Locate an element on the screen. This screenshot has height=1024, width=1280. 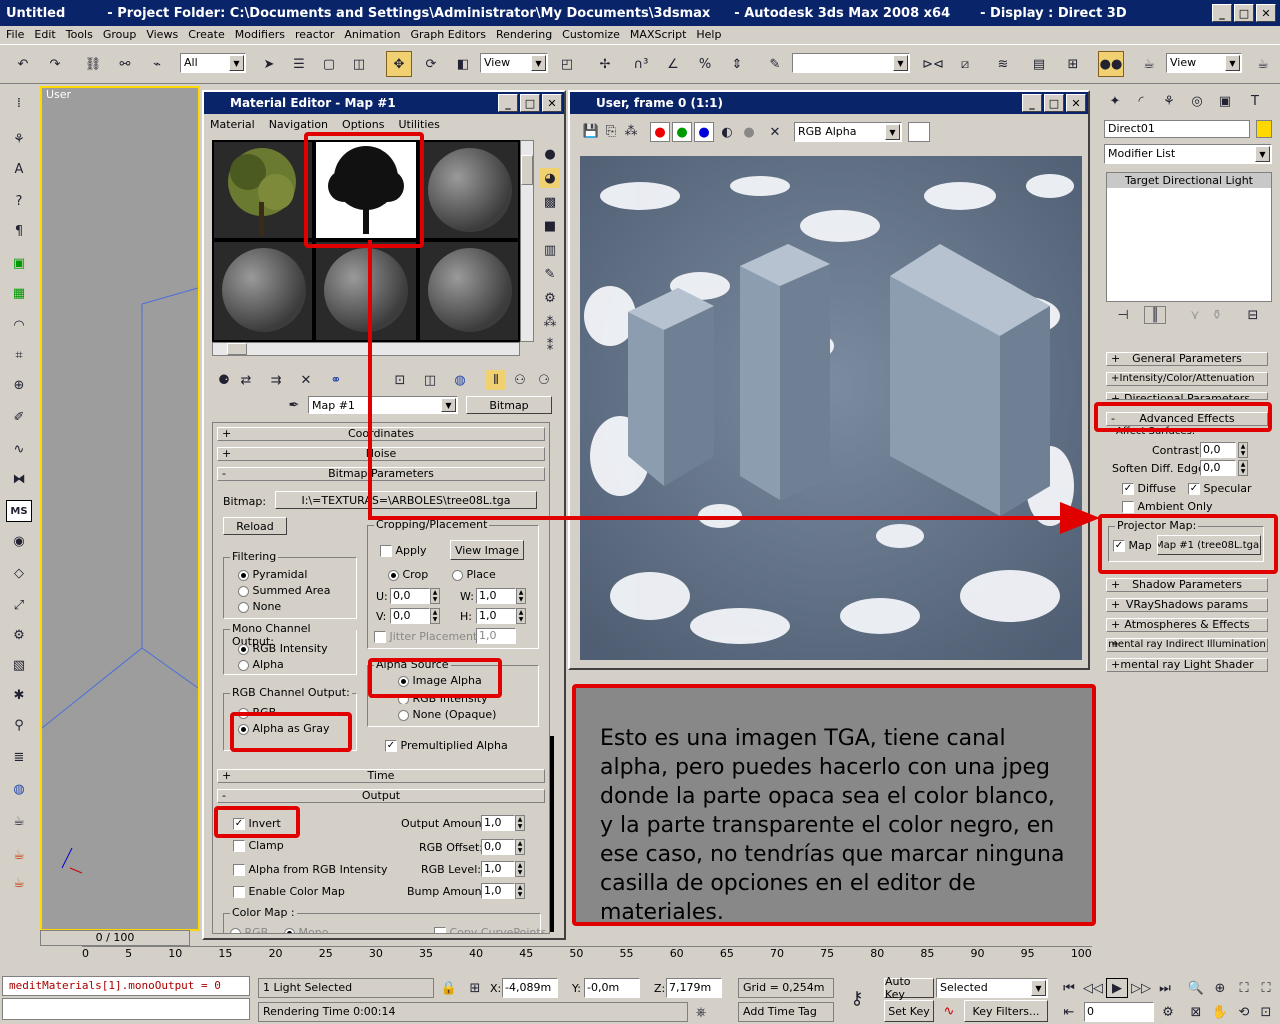
reload-button: Reload is located at coordinates (255, 526).